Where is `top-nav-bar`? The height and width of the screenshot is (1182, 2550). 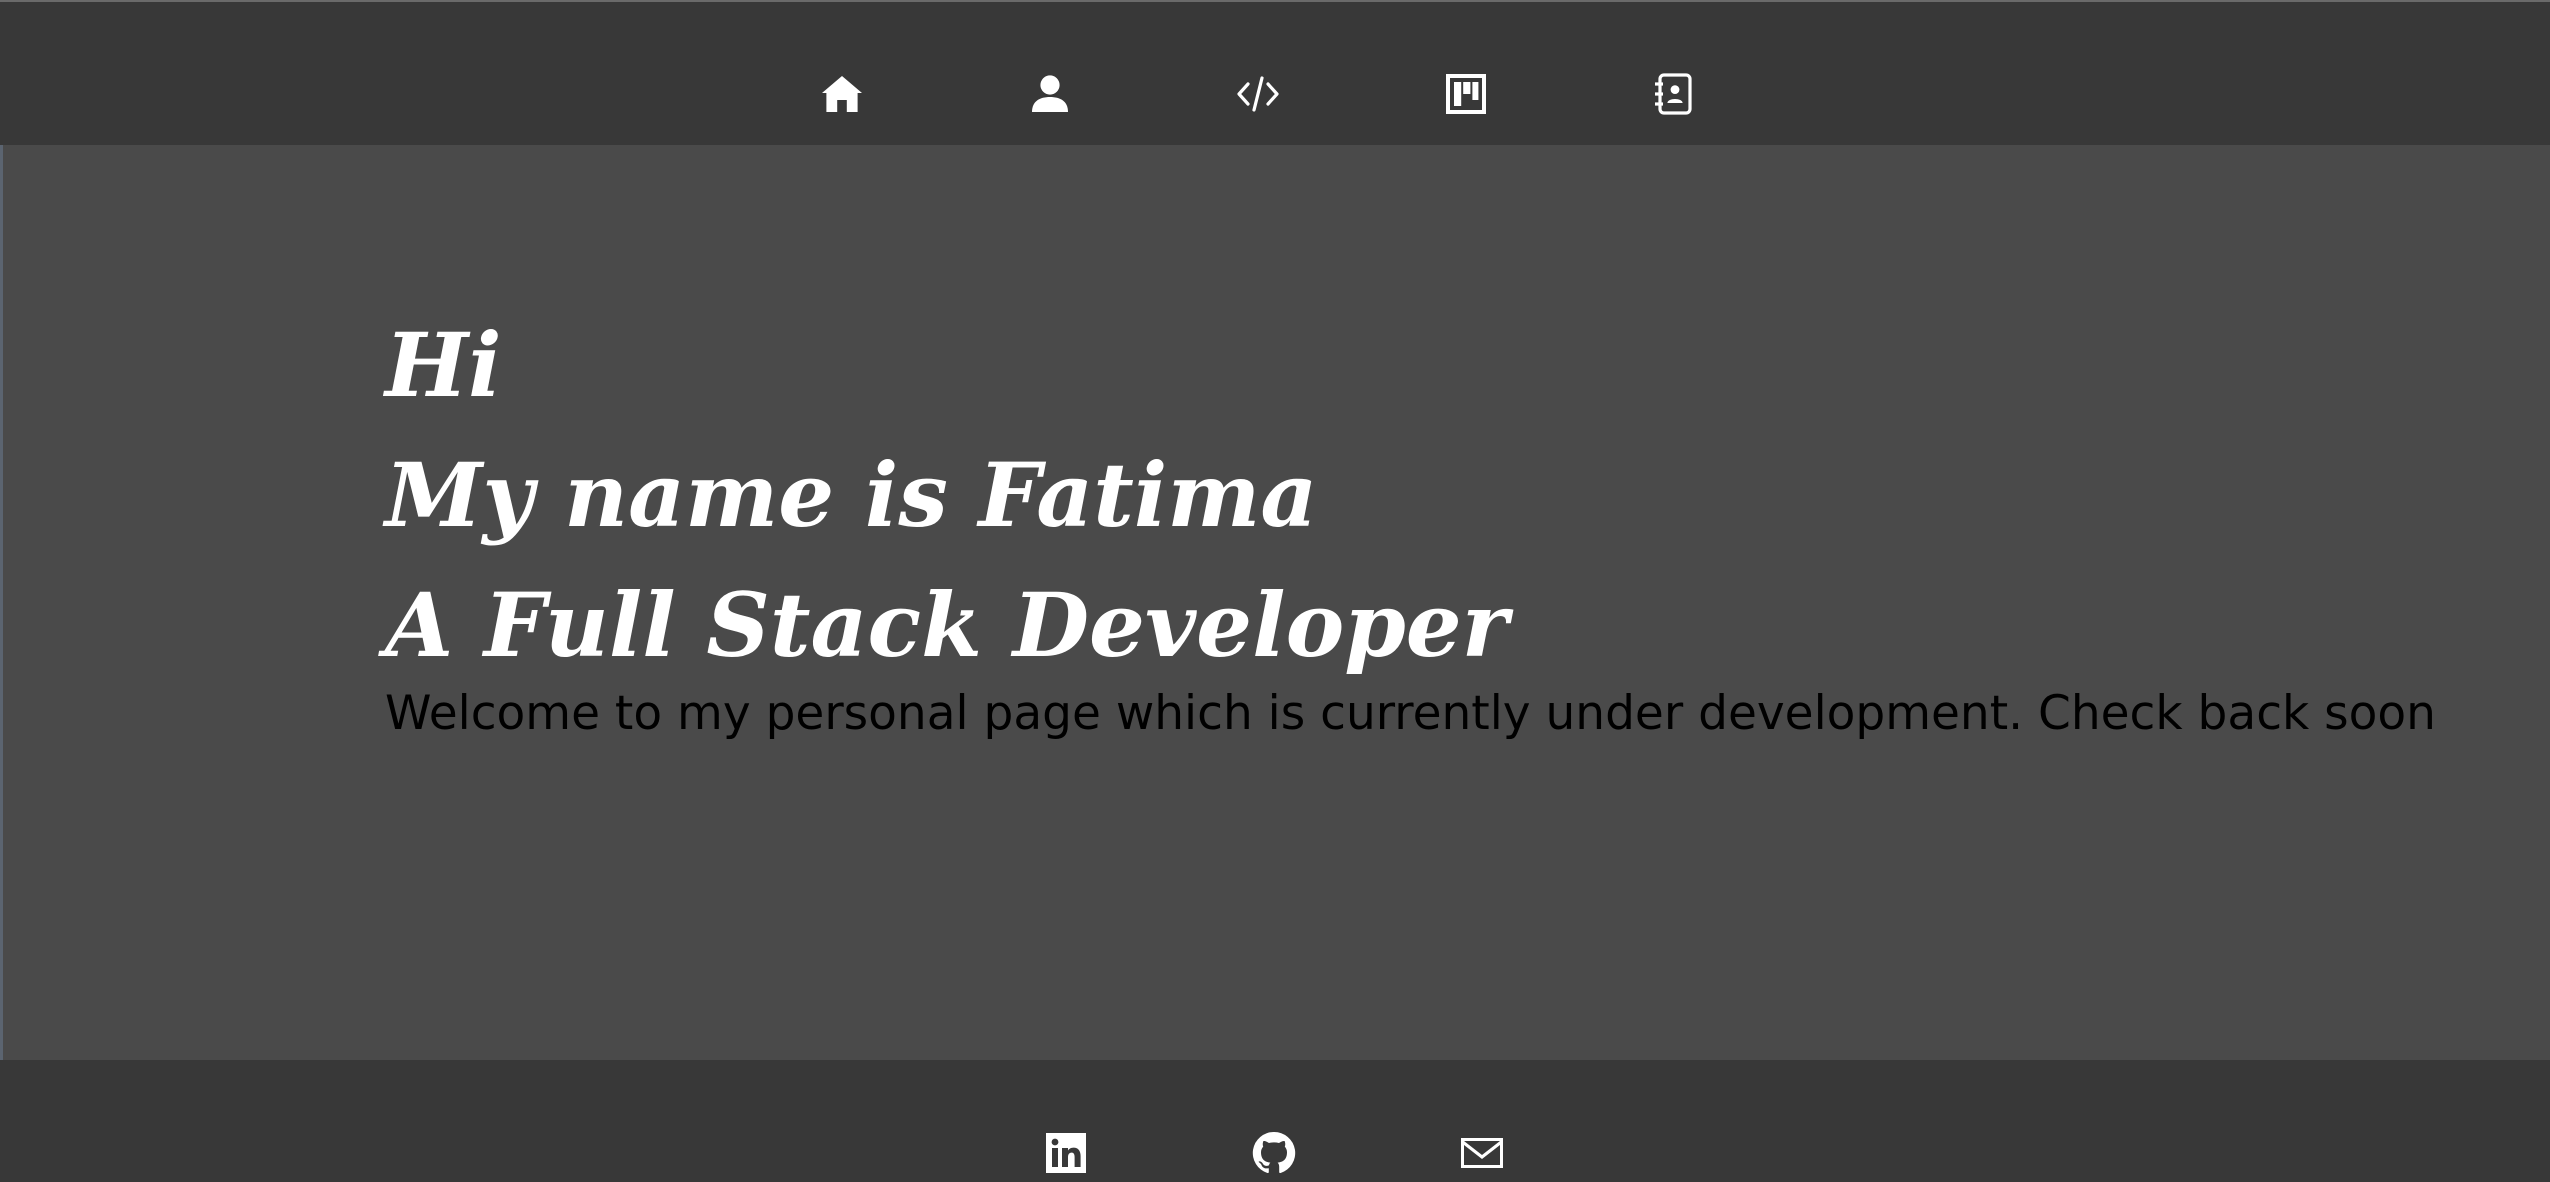
top-nav-bar is located at coordinates (1275, 72).